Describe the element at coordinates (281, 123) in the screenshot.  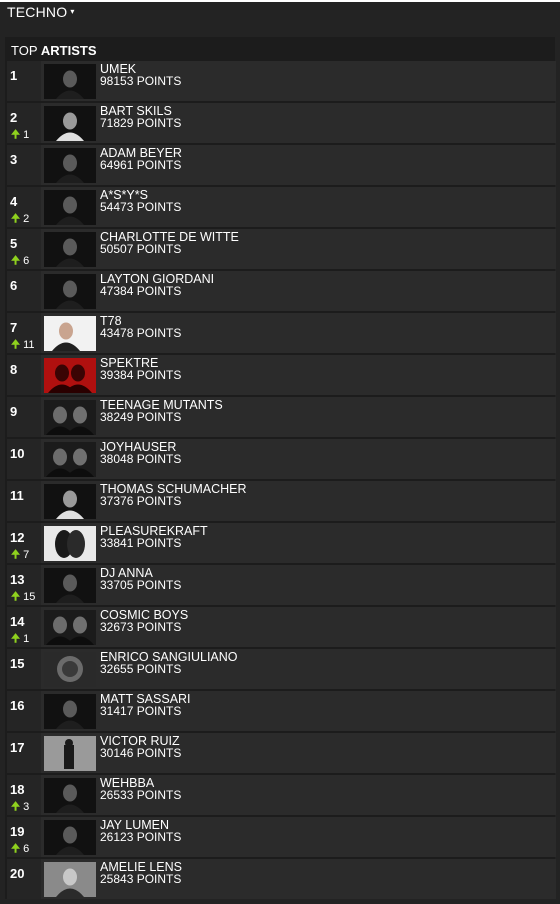
I see `artist-row: 2 🠉 1 BART SKILS 71829 POINTS` at that location.